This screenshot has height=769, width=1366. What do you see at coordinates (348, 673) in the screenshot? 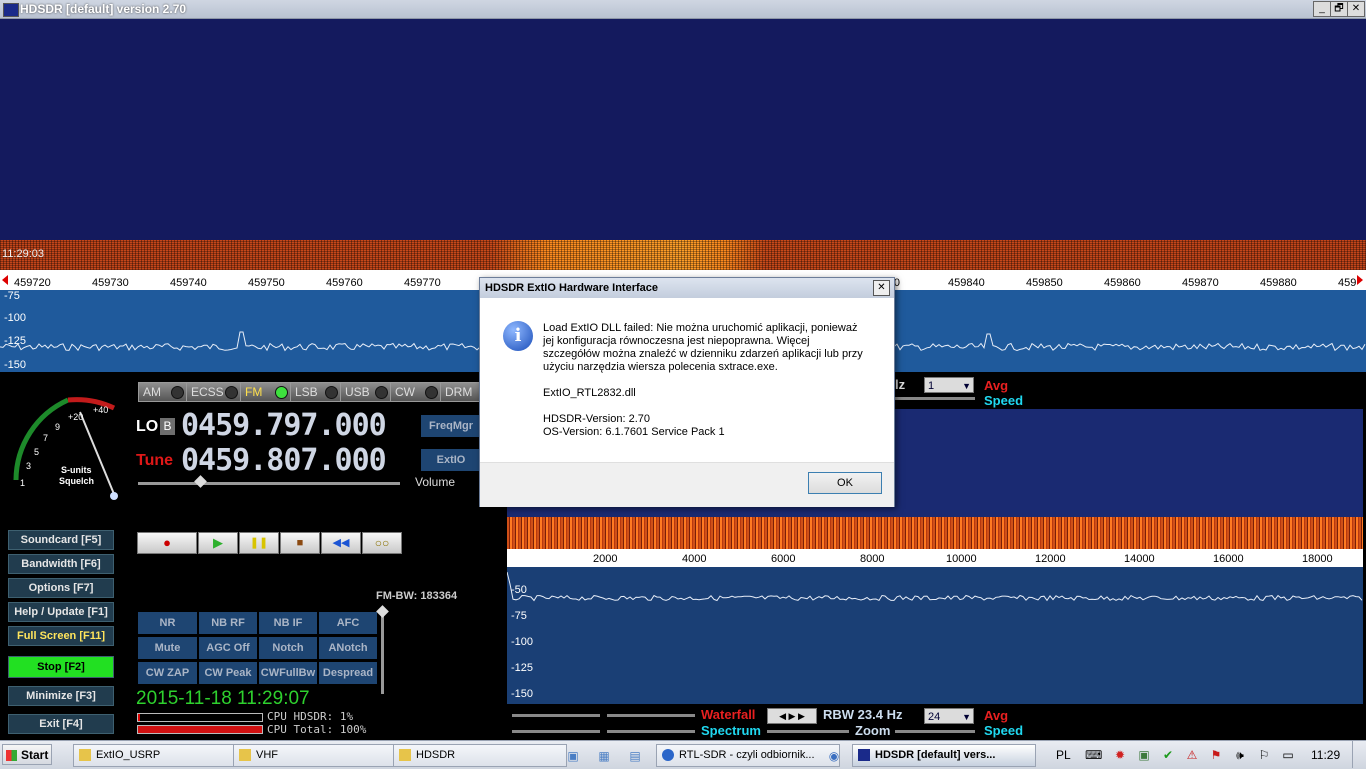
I see `despread-button: Despread` at bounding box center [348, 673].